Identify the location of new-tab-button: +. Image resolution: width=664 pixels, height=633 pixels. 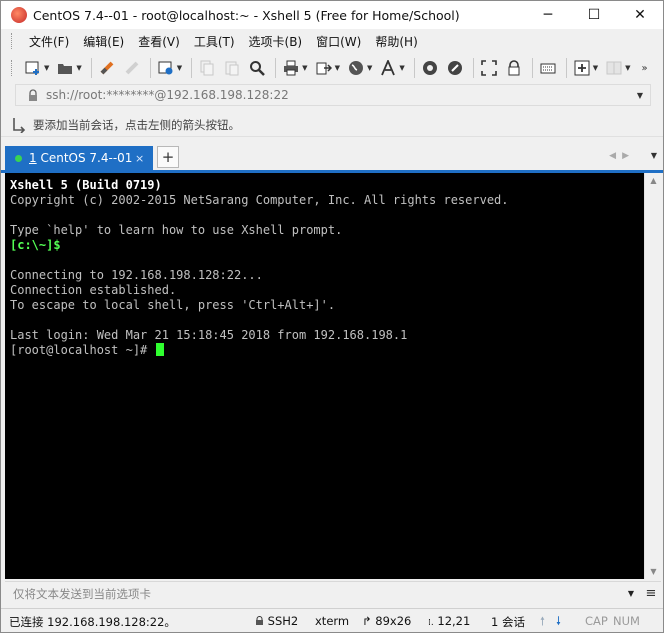
(168, 157).